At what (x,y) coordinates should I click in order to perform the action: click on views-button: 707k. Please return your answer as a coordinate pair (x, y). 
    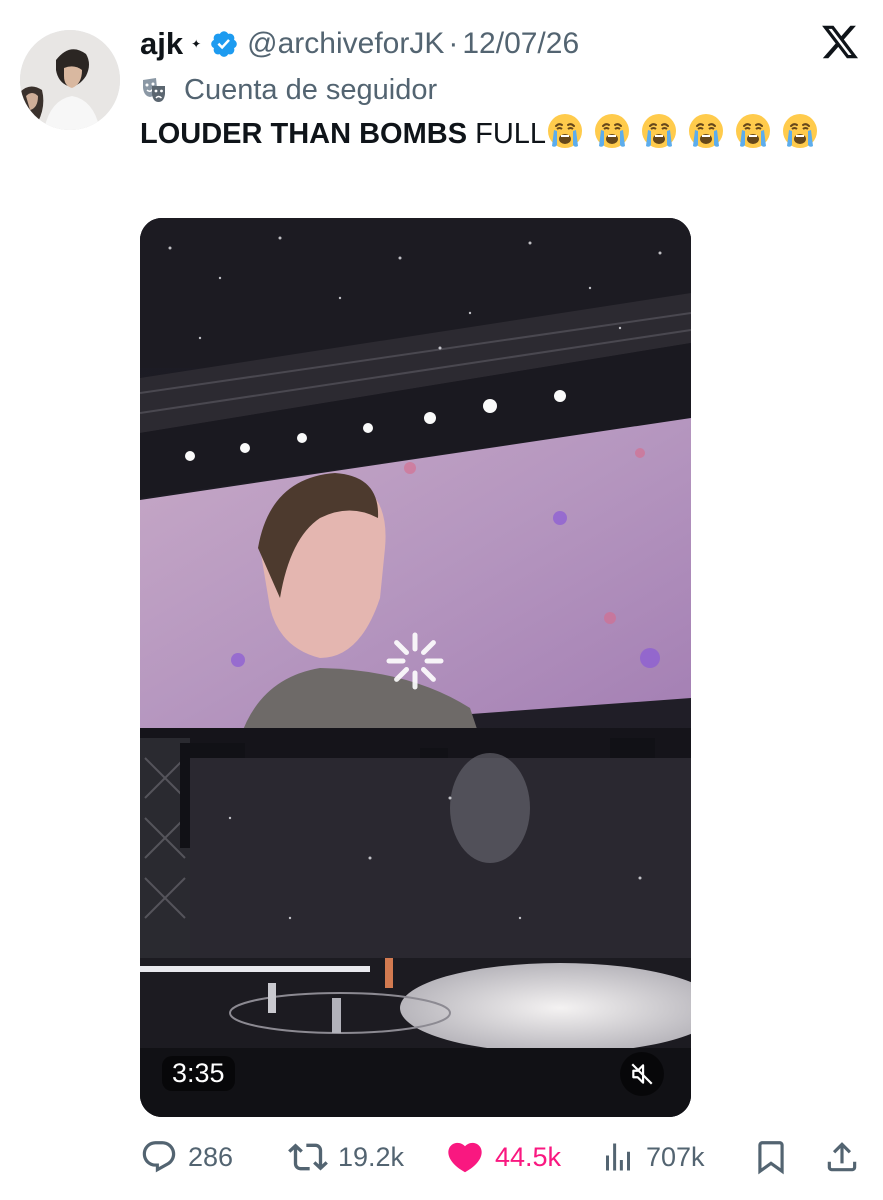
    Looking at the image, I should click on (652, 1157).